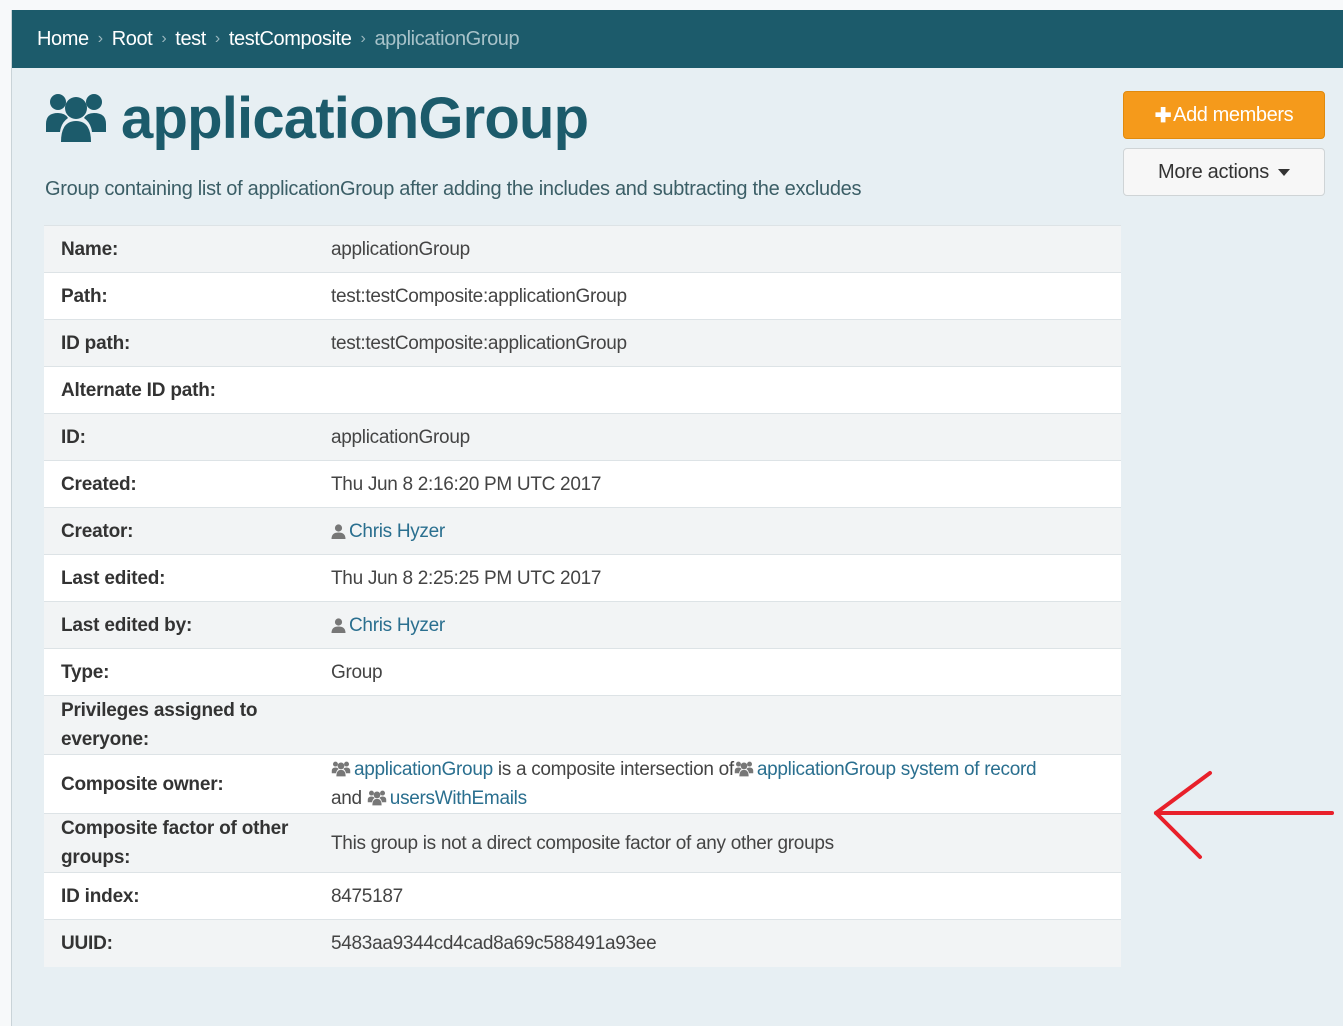 This screenshot has height=1026, width=1343. What do you see at coordinates (897, 769) in the screenshot?
I see `left-factor-link: applicationGroup system of record` at bounding box center [897, 769].